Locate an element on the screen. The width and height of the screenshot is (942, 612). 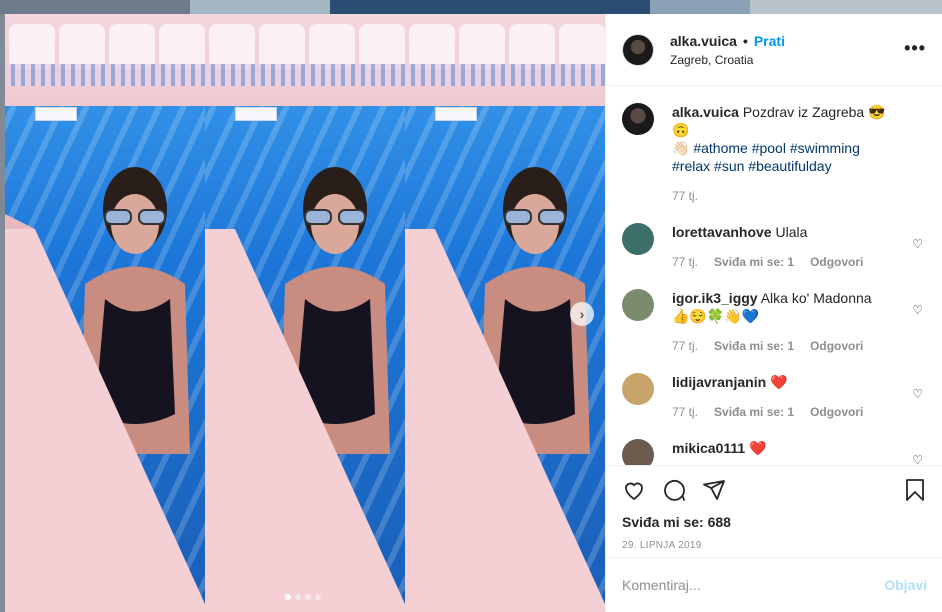
chevron-right-icon: › is located at coordinates (582, 314).